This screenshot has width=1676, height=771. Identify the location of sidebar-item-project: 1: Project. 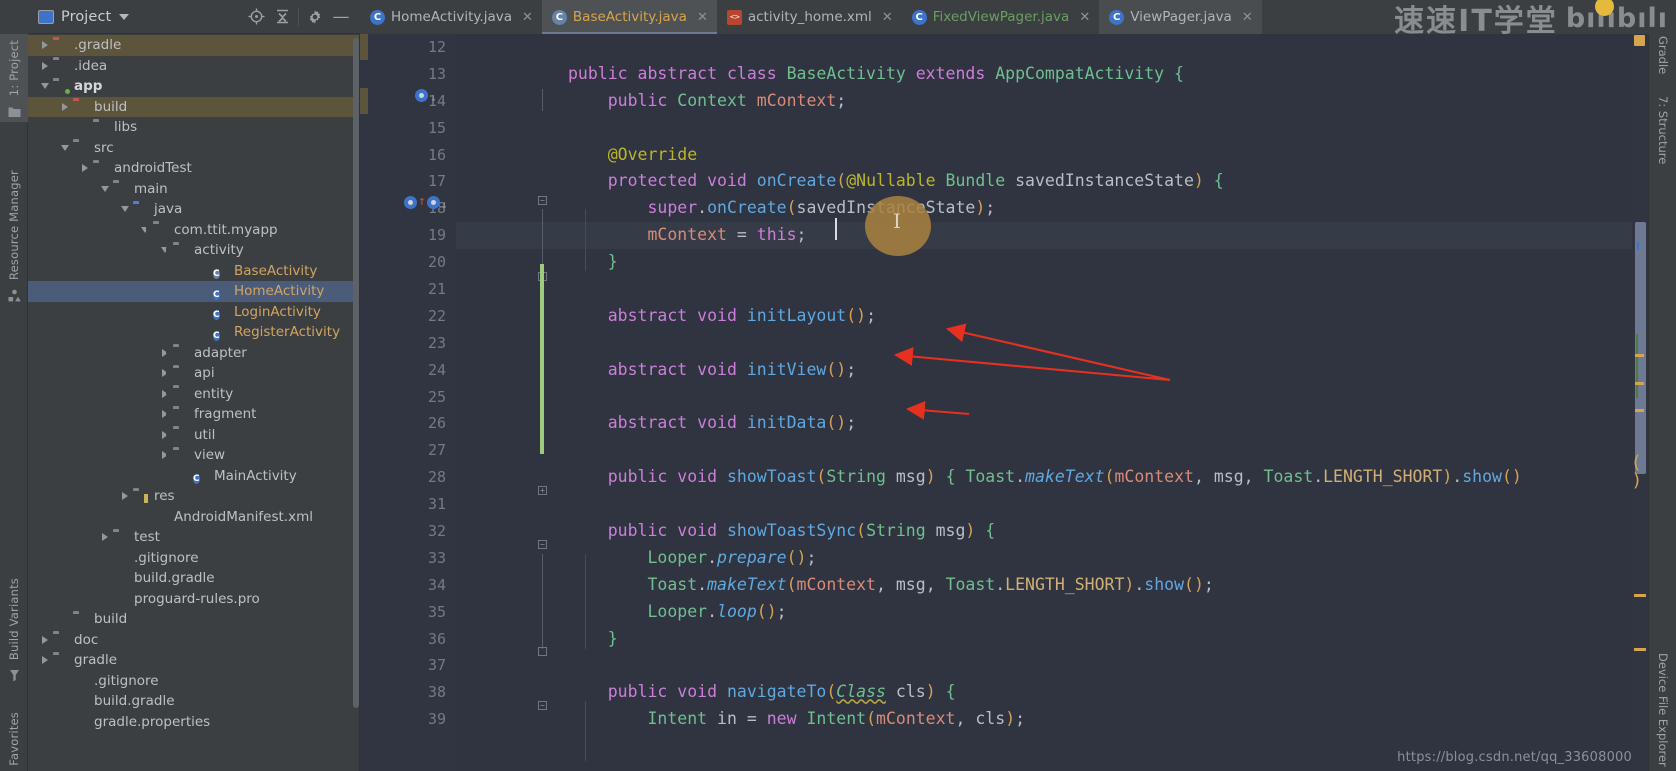
(14, 78).